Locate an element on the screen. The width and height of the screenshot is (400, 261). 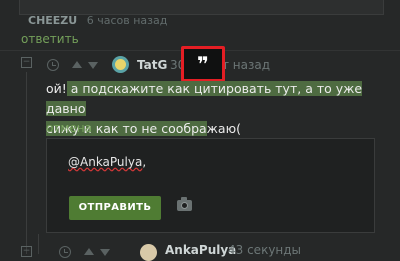
upvote-icon is located at coordinates (77, 64).